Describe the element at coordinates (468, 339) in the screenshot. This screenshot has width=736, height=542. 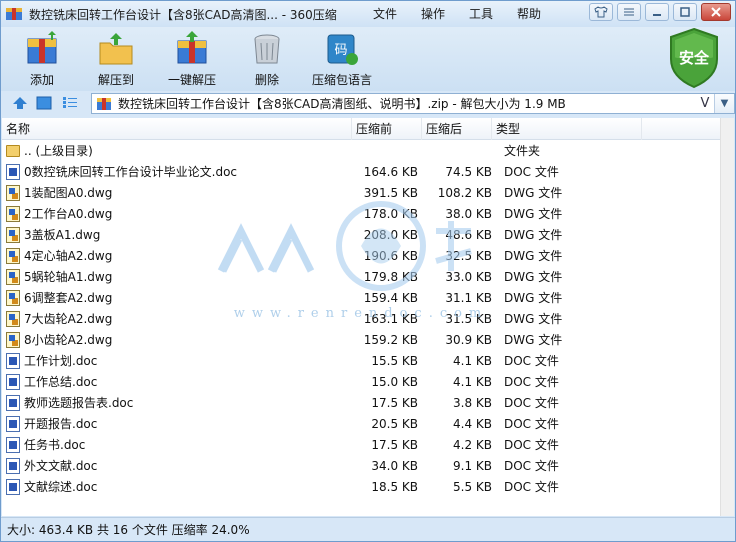
I see `file-packed-size: 30.9 KB` at that location.